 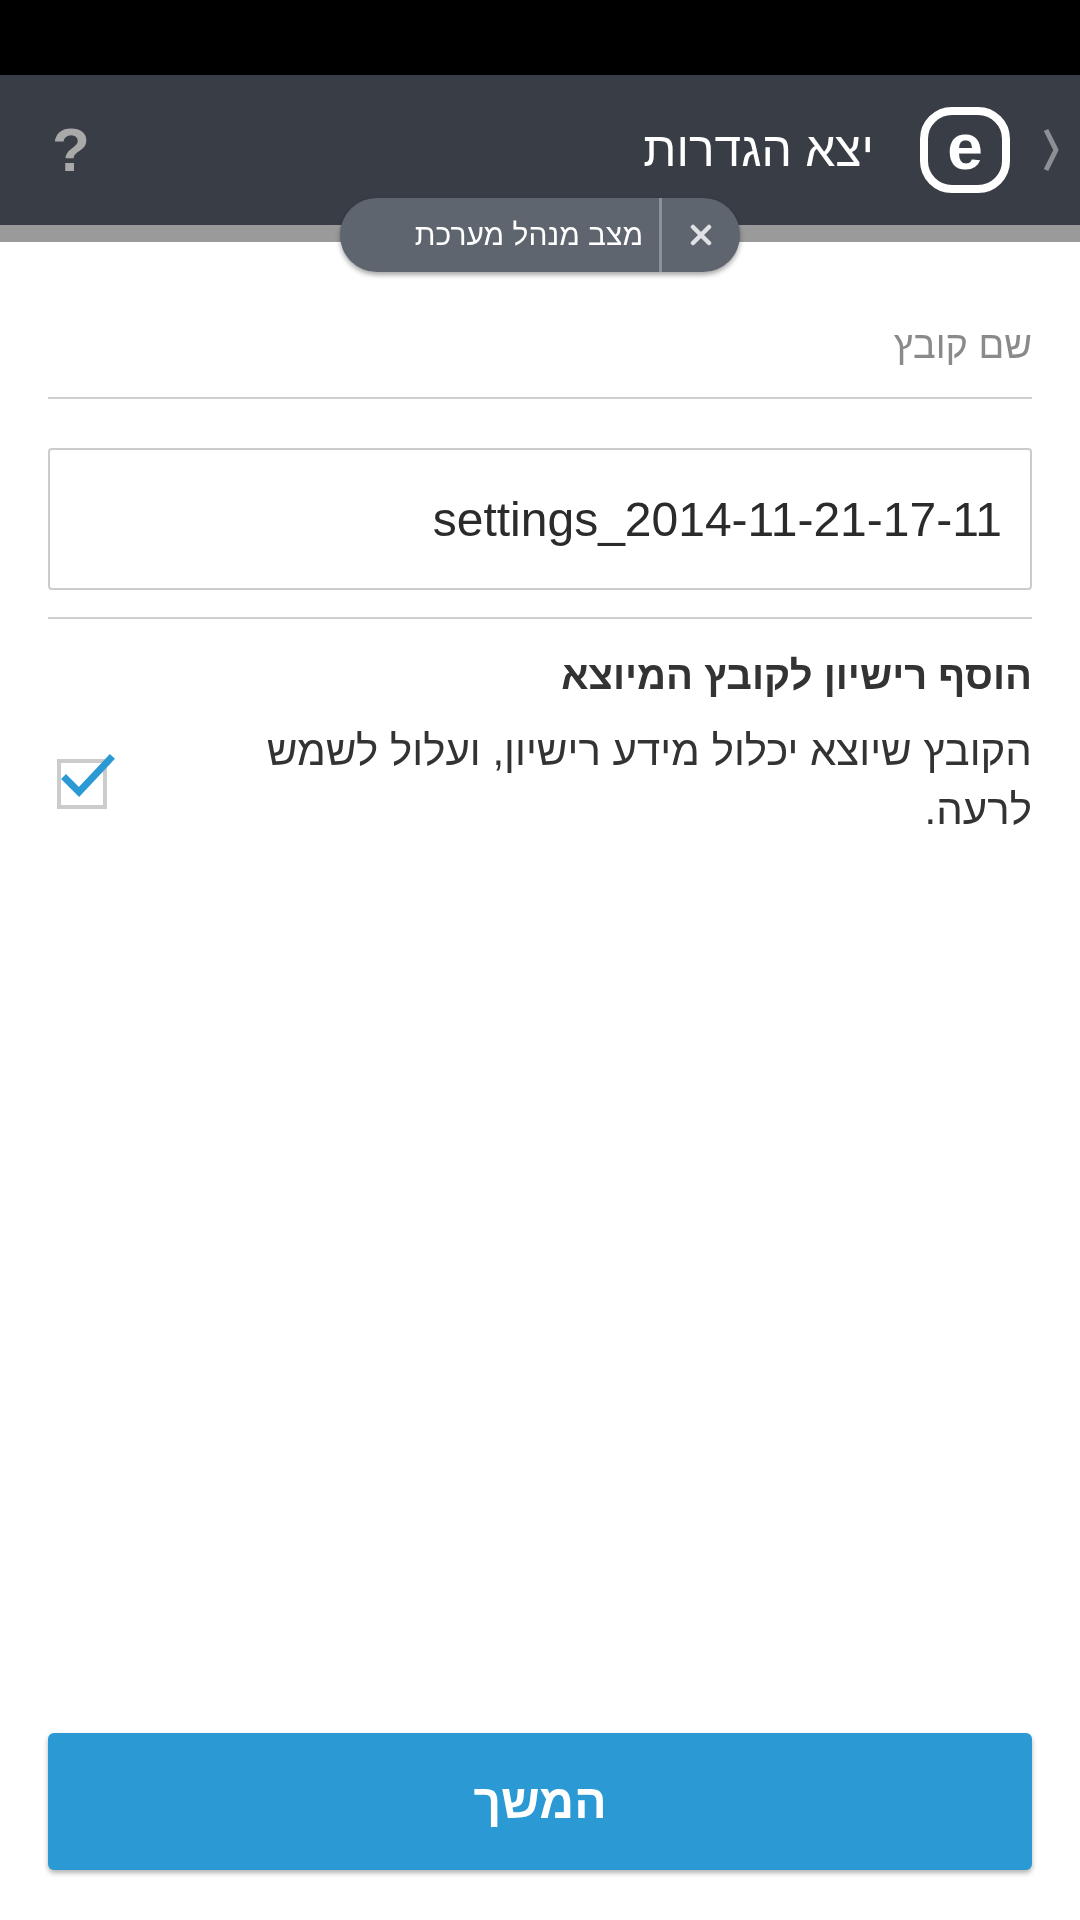 What do you see at coordinates (701, 235) in the screenshot?
I see `close-icon` at bounding box center [701, 235].